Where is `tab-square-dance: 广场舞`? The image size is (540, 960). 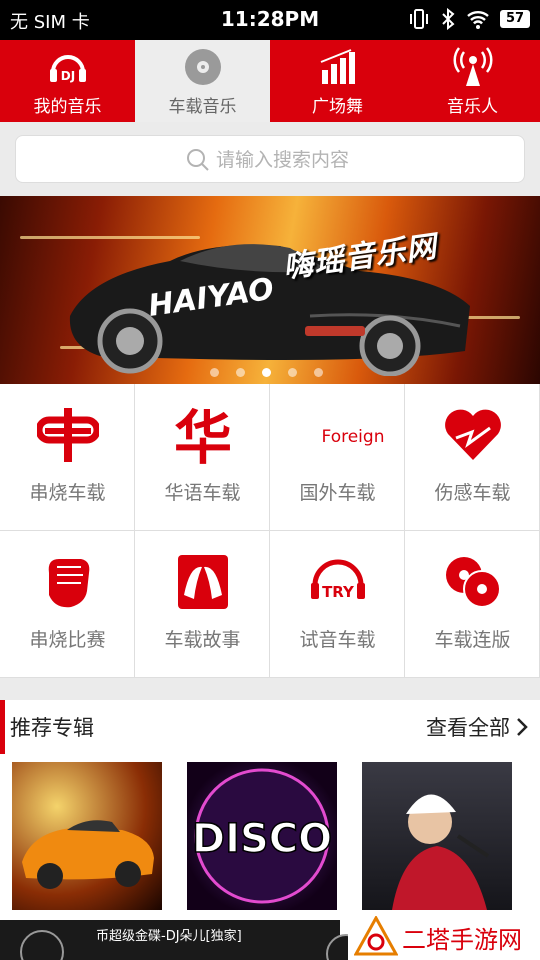 tab-square-dance: 广场舞 is located at coordinates (337, 81).